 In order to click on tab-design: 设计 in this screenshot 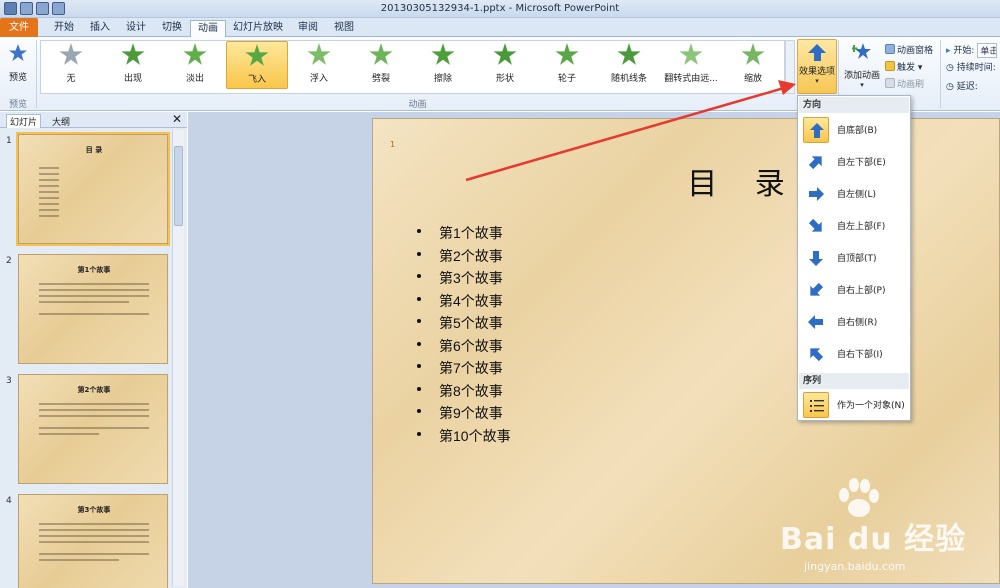, I will do `click(136, 28)`.